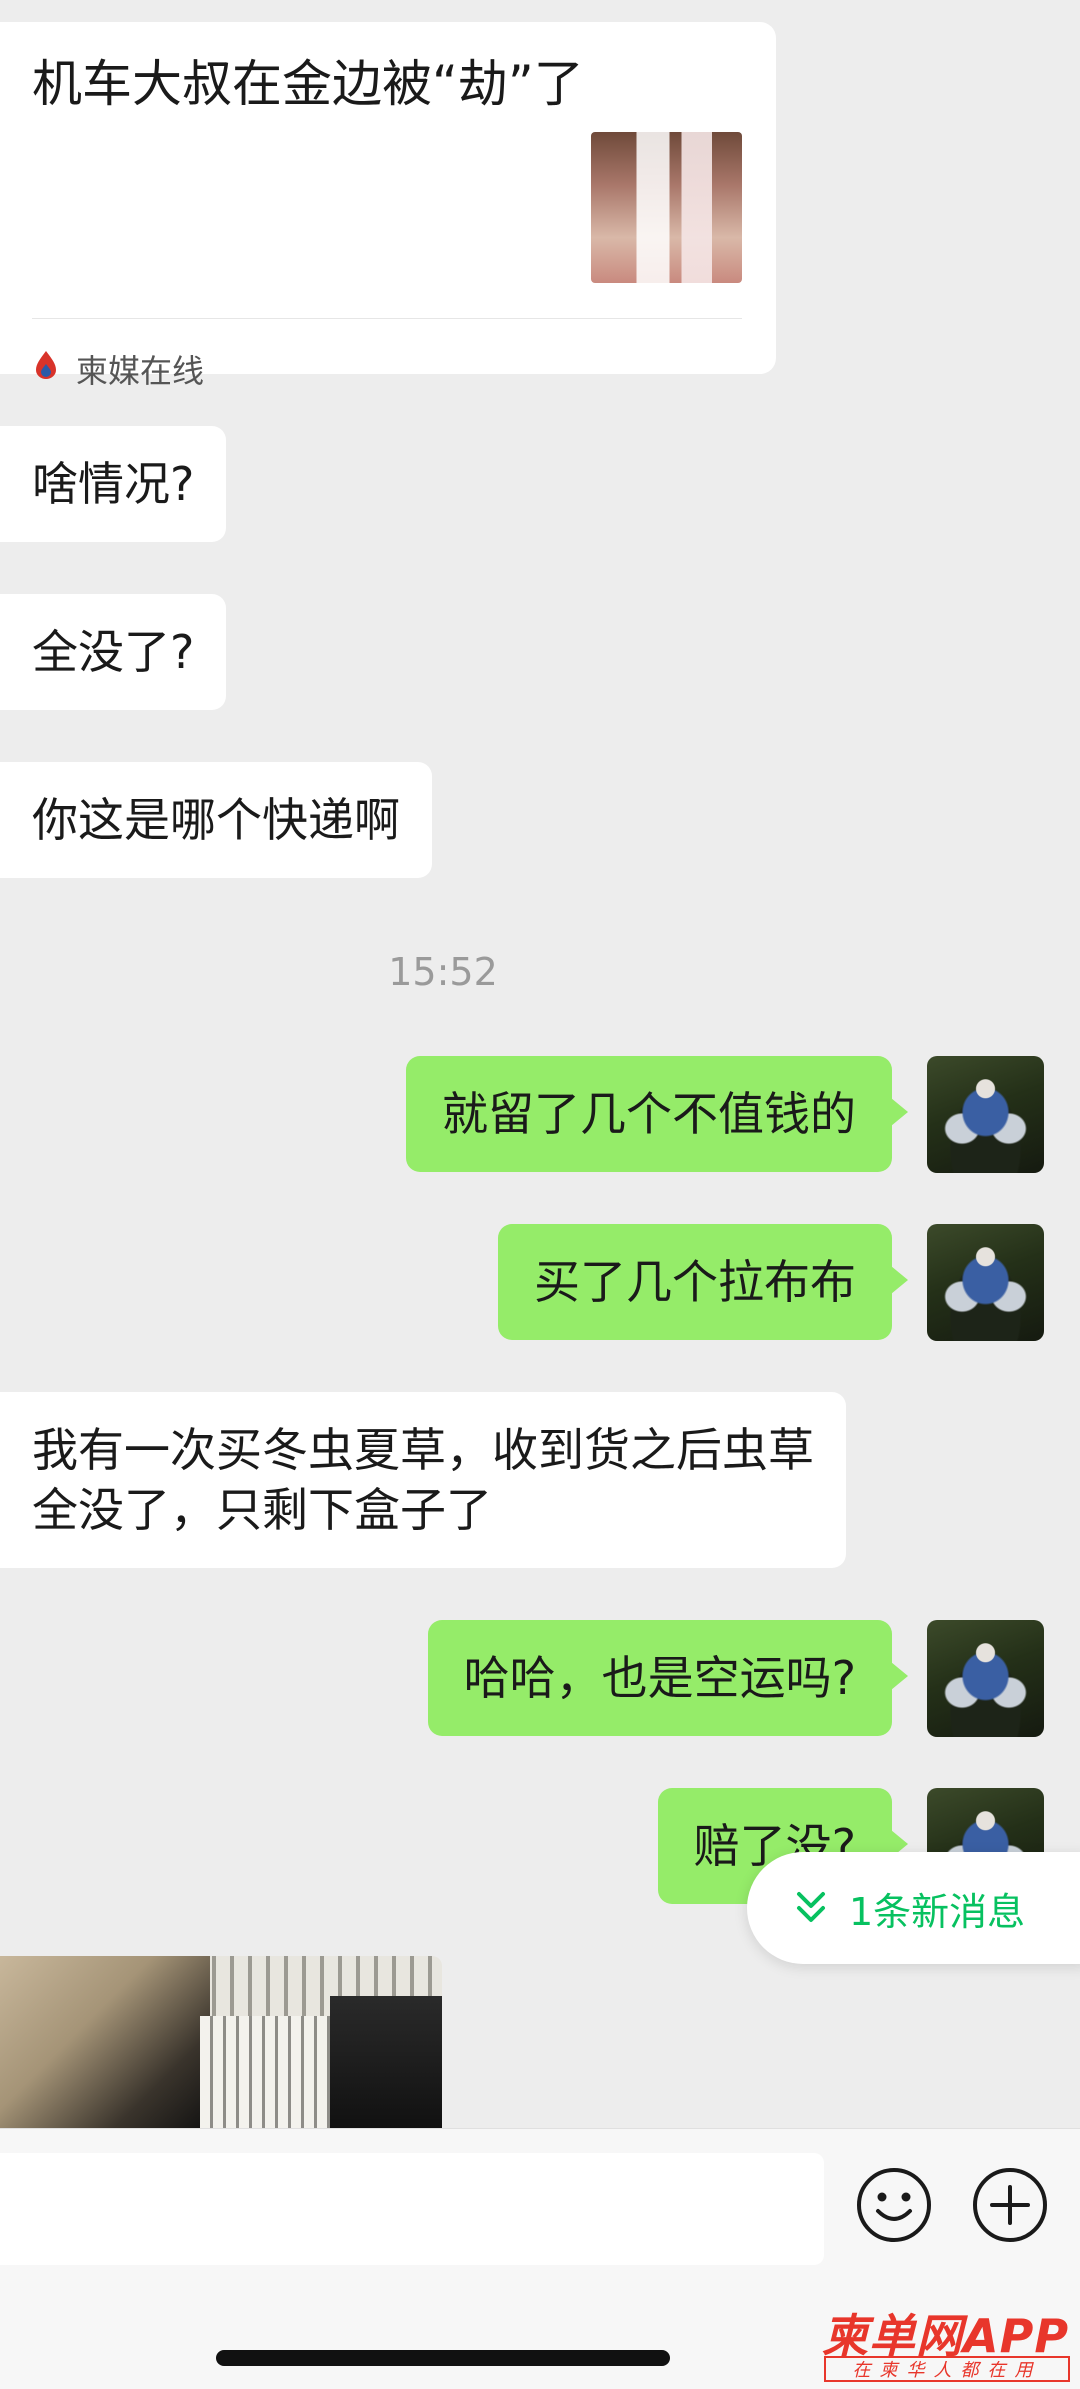 This screenshot has width=1080, height=2389. I want to click on watermark-tagline: 在柬华人都在用, so click(947, 2369).